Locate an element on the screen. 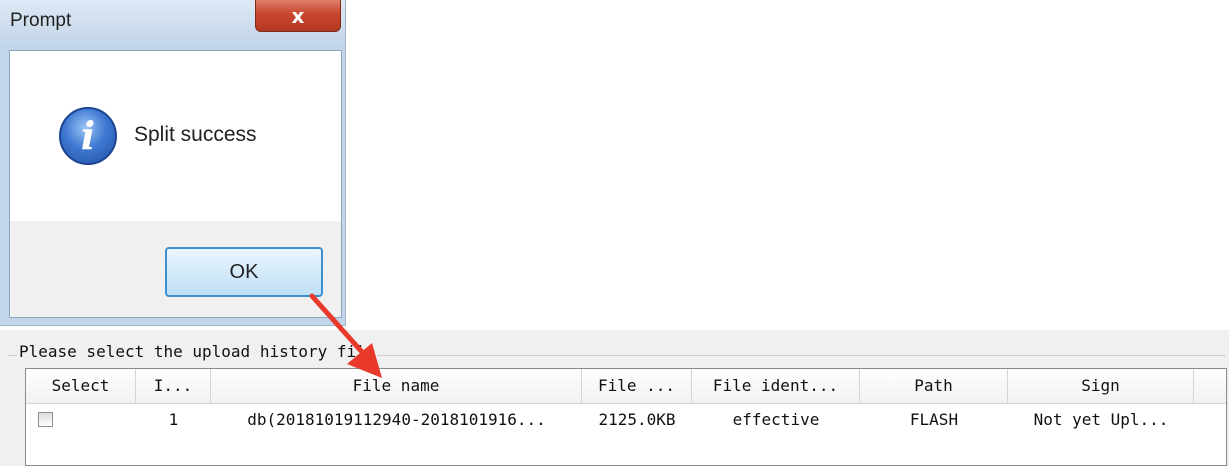 The width and height of the screenshot is (1229, 466). annotation-arrow-icon is located at coordinates (345, 335).